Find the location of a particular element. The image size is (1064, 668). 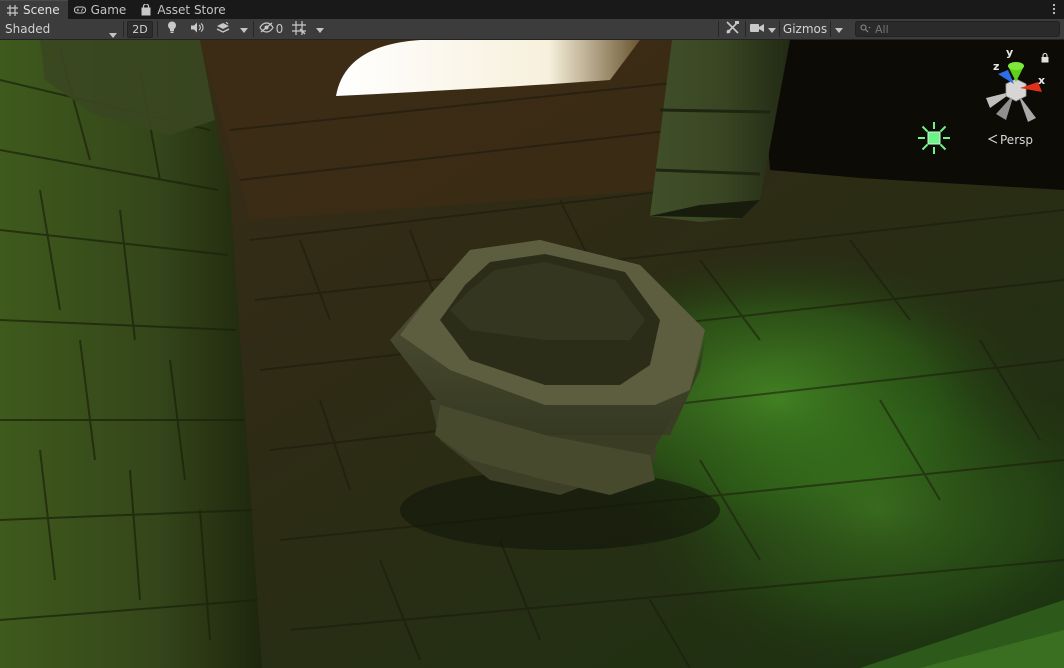

speaker-icon is located at coordinates (197, 29).